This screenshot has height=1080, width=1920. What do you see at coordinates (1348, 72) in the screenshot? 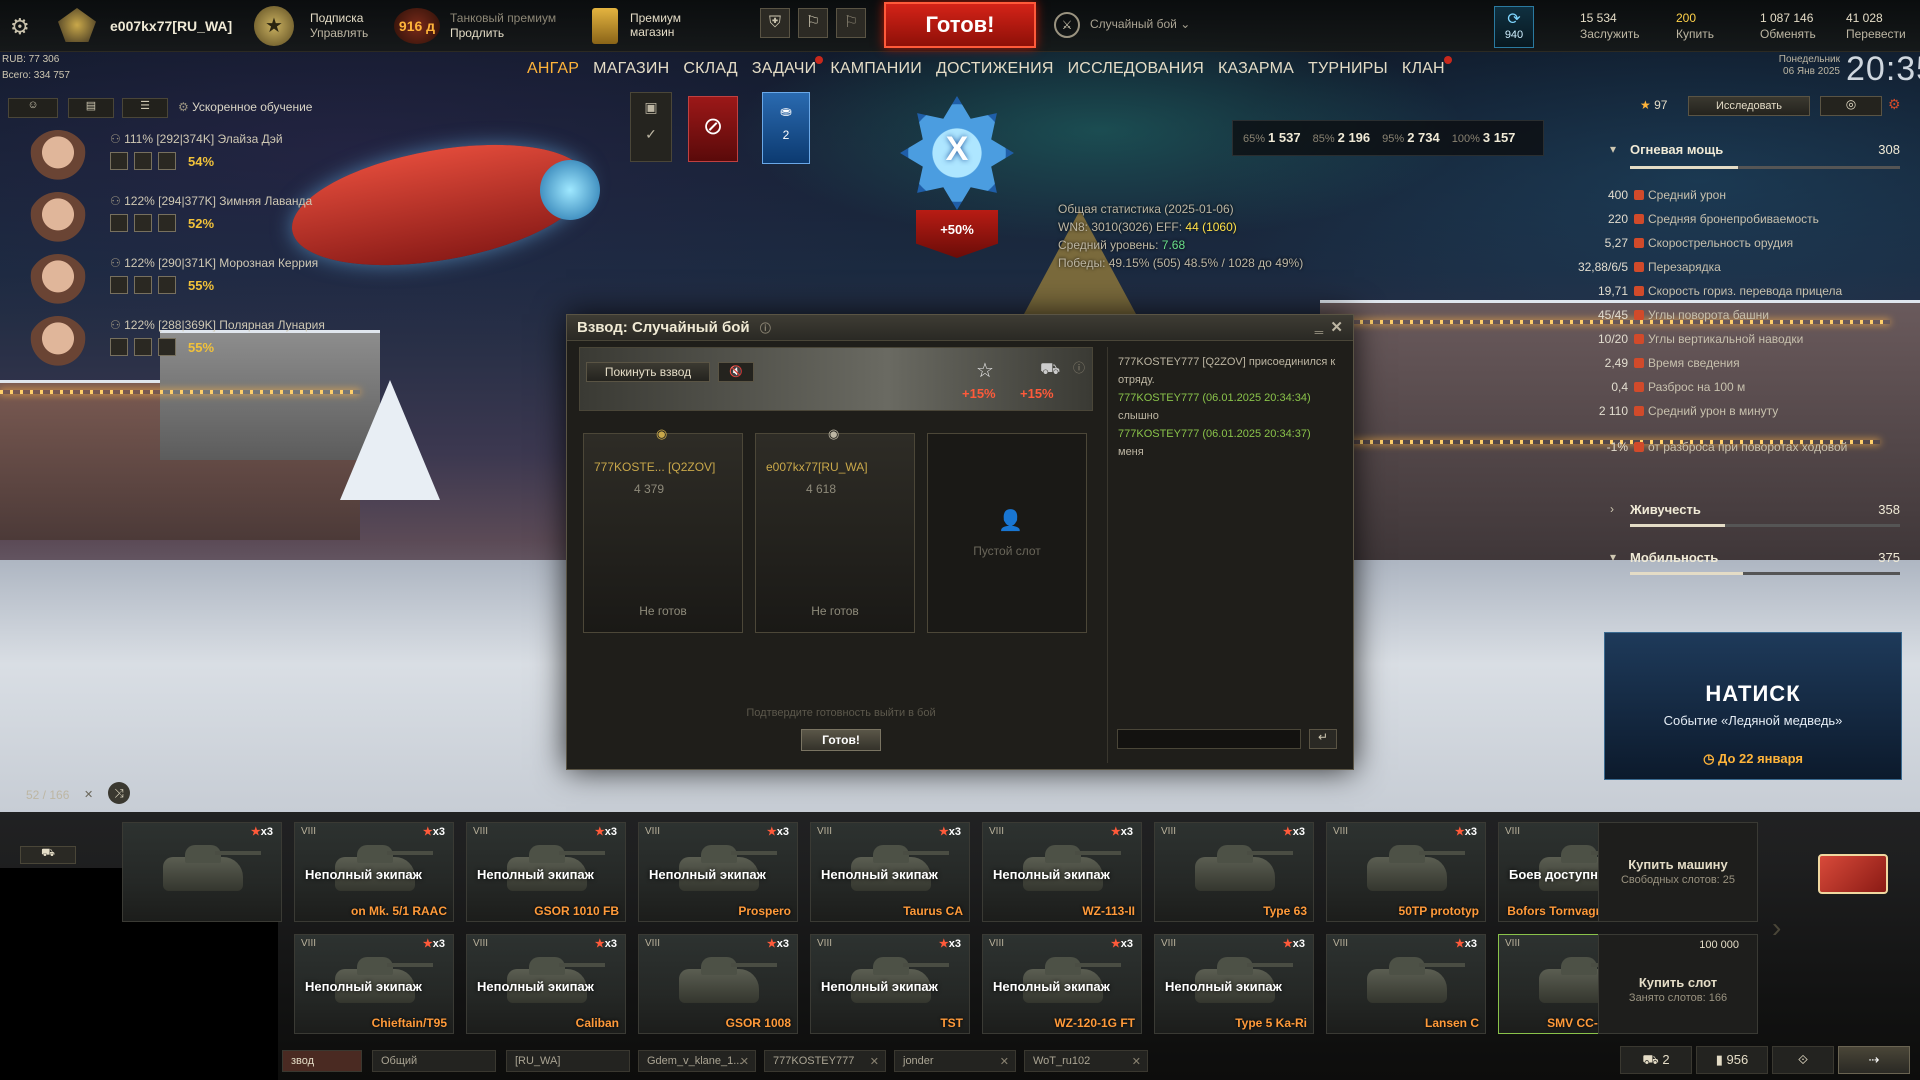
I see `nav-item-8: ТУРНИРЫ` at bounding box center [1348, 72].